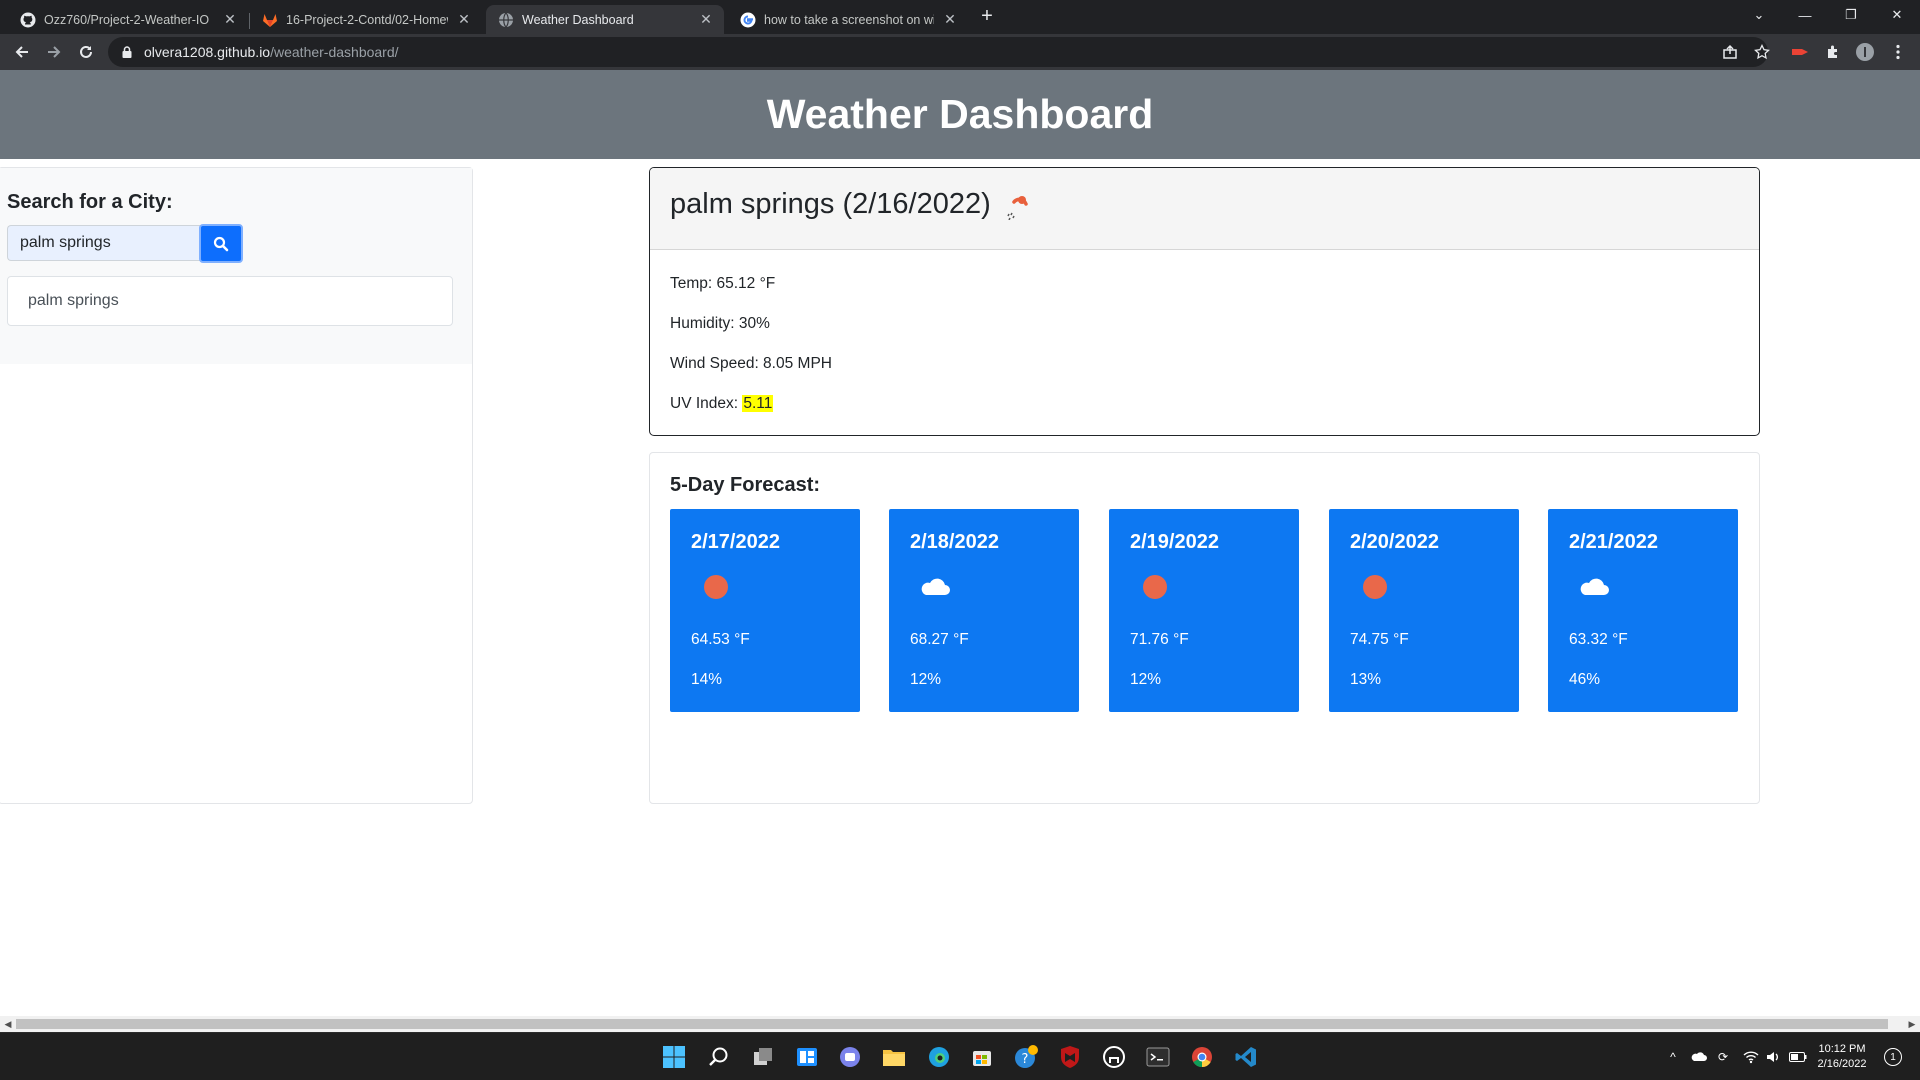  What do you see at coordinates (236, 485) in the screenshot?
I see `search-sidebar: Search for a City: palm springs` at bounding box center [236, 485].